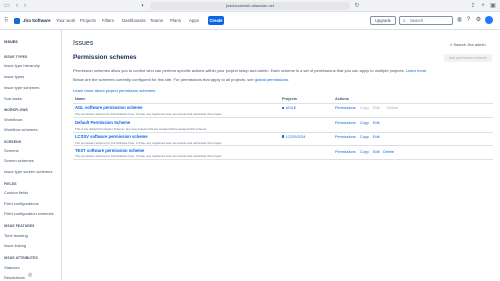 This screenshot has width=500, height=281. Describe the element at coordinates (468, 44) in the screenshot. I see `search-jira-admin-link: ⌕ Search Jira admin` at that location.